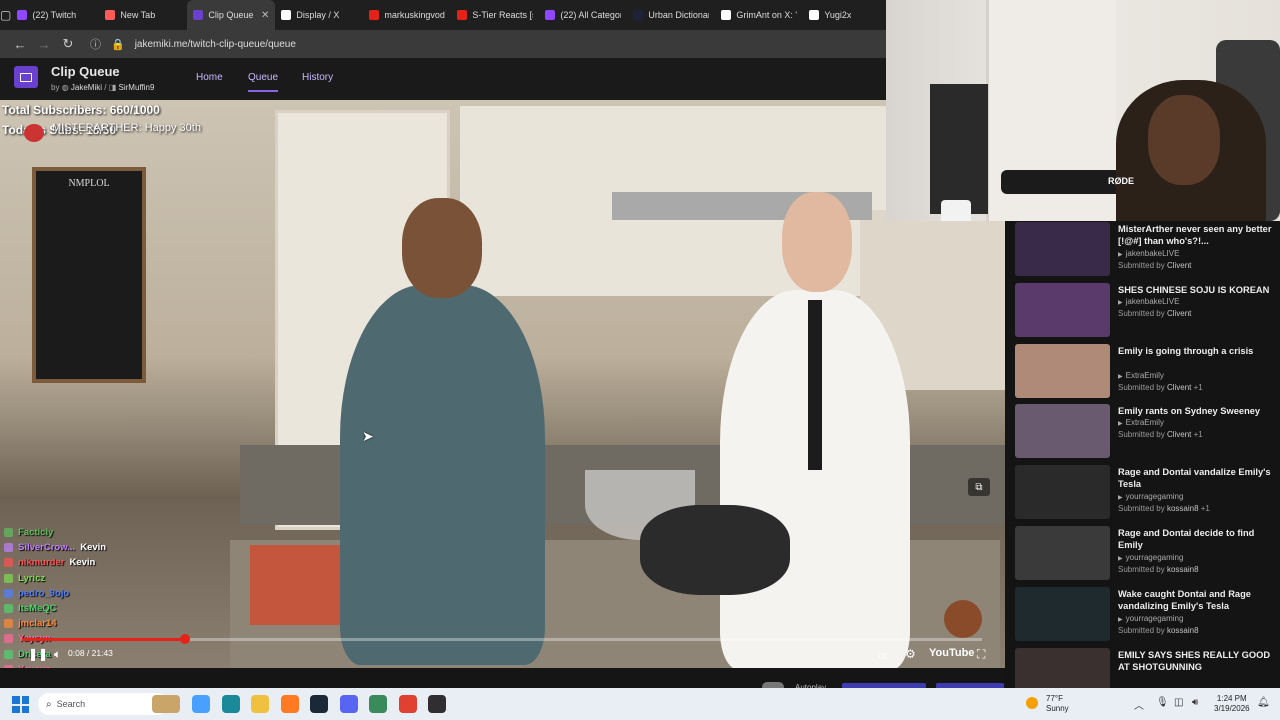 The image size is (1280, 720). Describe the element at coordinates (1184, 140) in the screenshot. I see `cam-streamer-face` at that location.